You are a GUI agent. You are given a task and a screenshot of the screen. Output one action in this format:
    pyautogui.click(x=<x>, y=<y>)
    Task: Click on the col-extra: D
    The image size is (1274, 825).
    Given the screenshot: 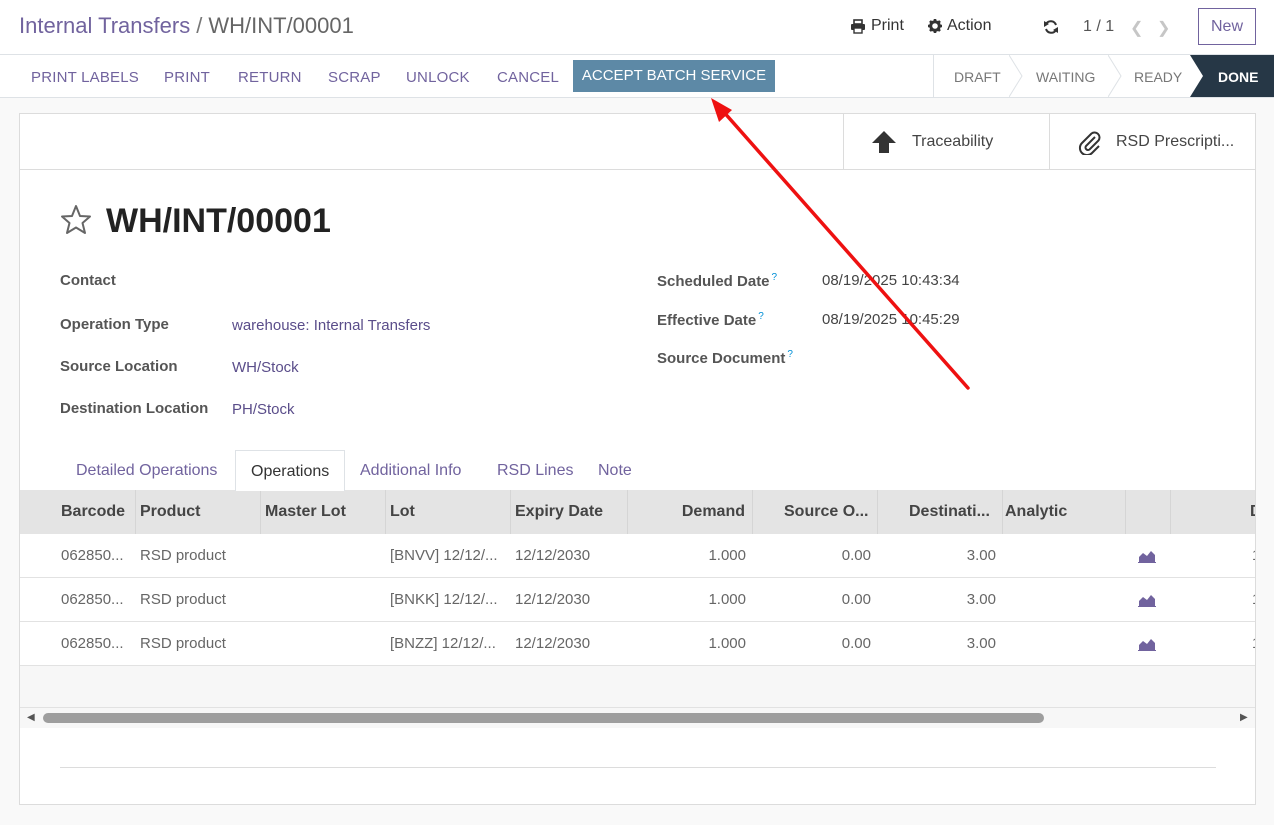 What is the action you would take?
    pyautogui.click(x=1252, y=512)
    